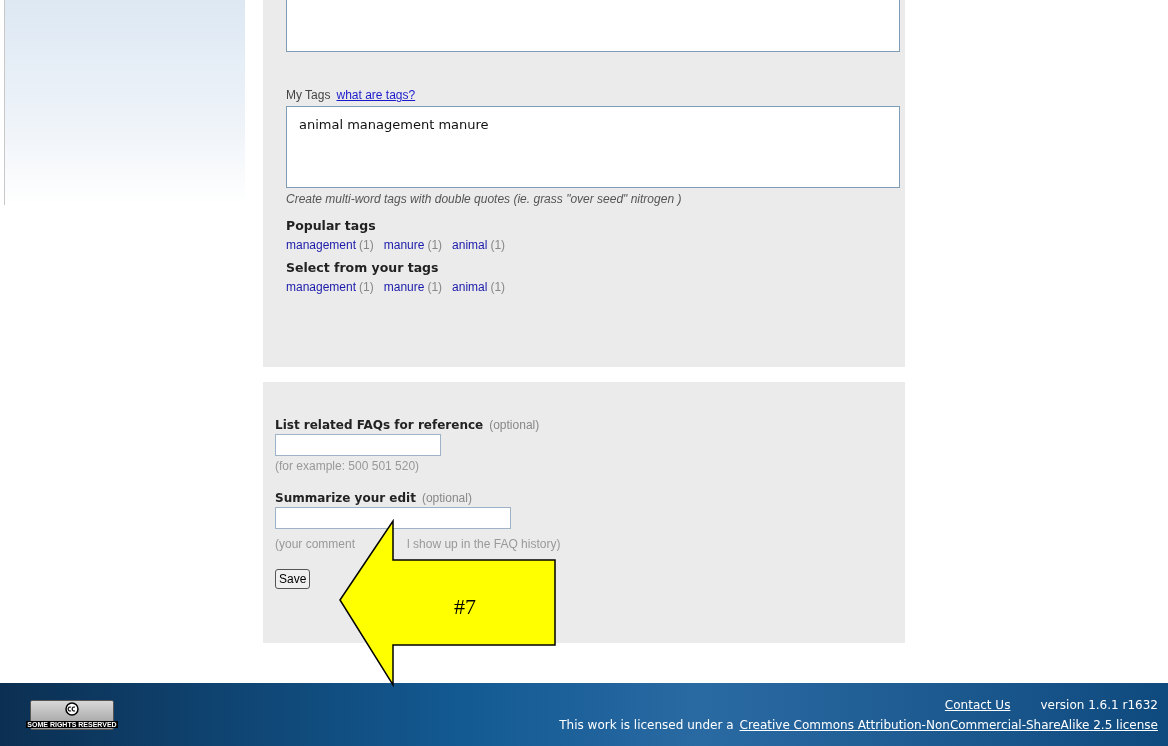  Describe the element at coordinates (593, 26) in the screenshot. I see `text-area` at that location.